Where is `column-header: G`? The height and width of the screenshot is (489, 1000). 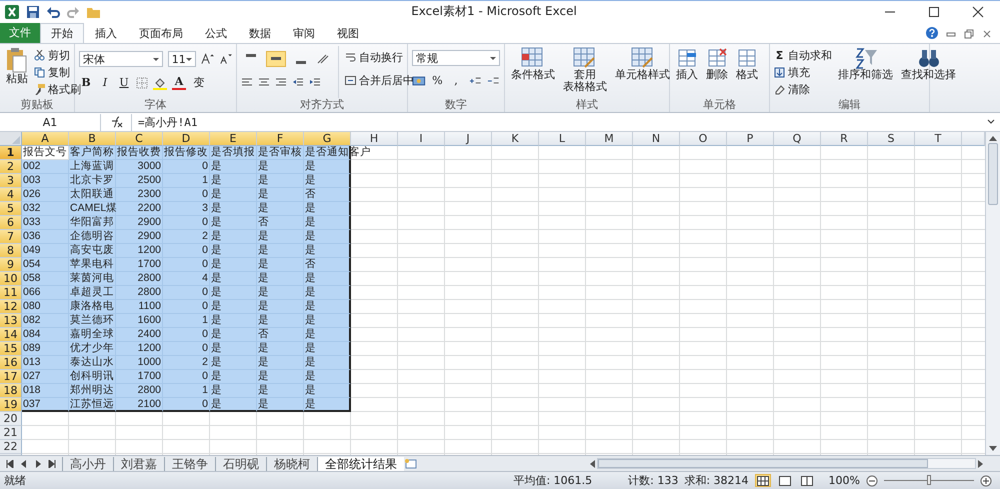 column-header: G is located at coordinates (327, 139).